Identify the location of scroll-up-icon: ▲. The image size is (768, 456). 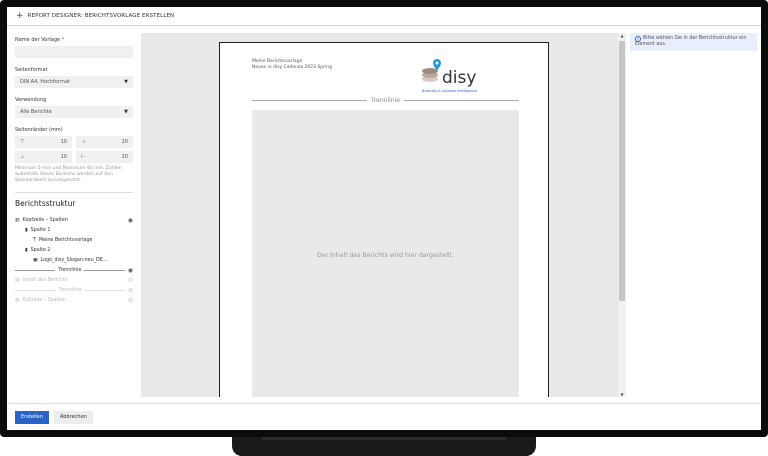
(622, 35).